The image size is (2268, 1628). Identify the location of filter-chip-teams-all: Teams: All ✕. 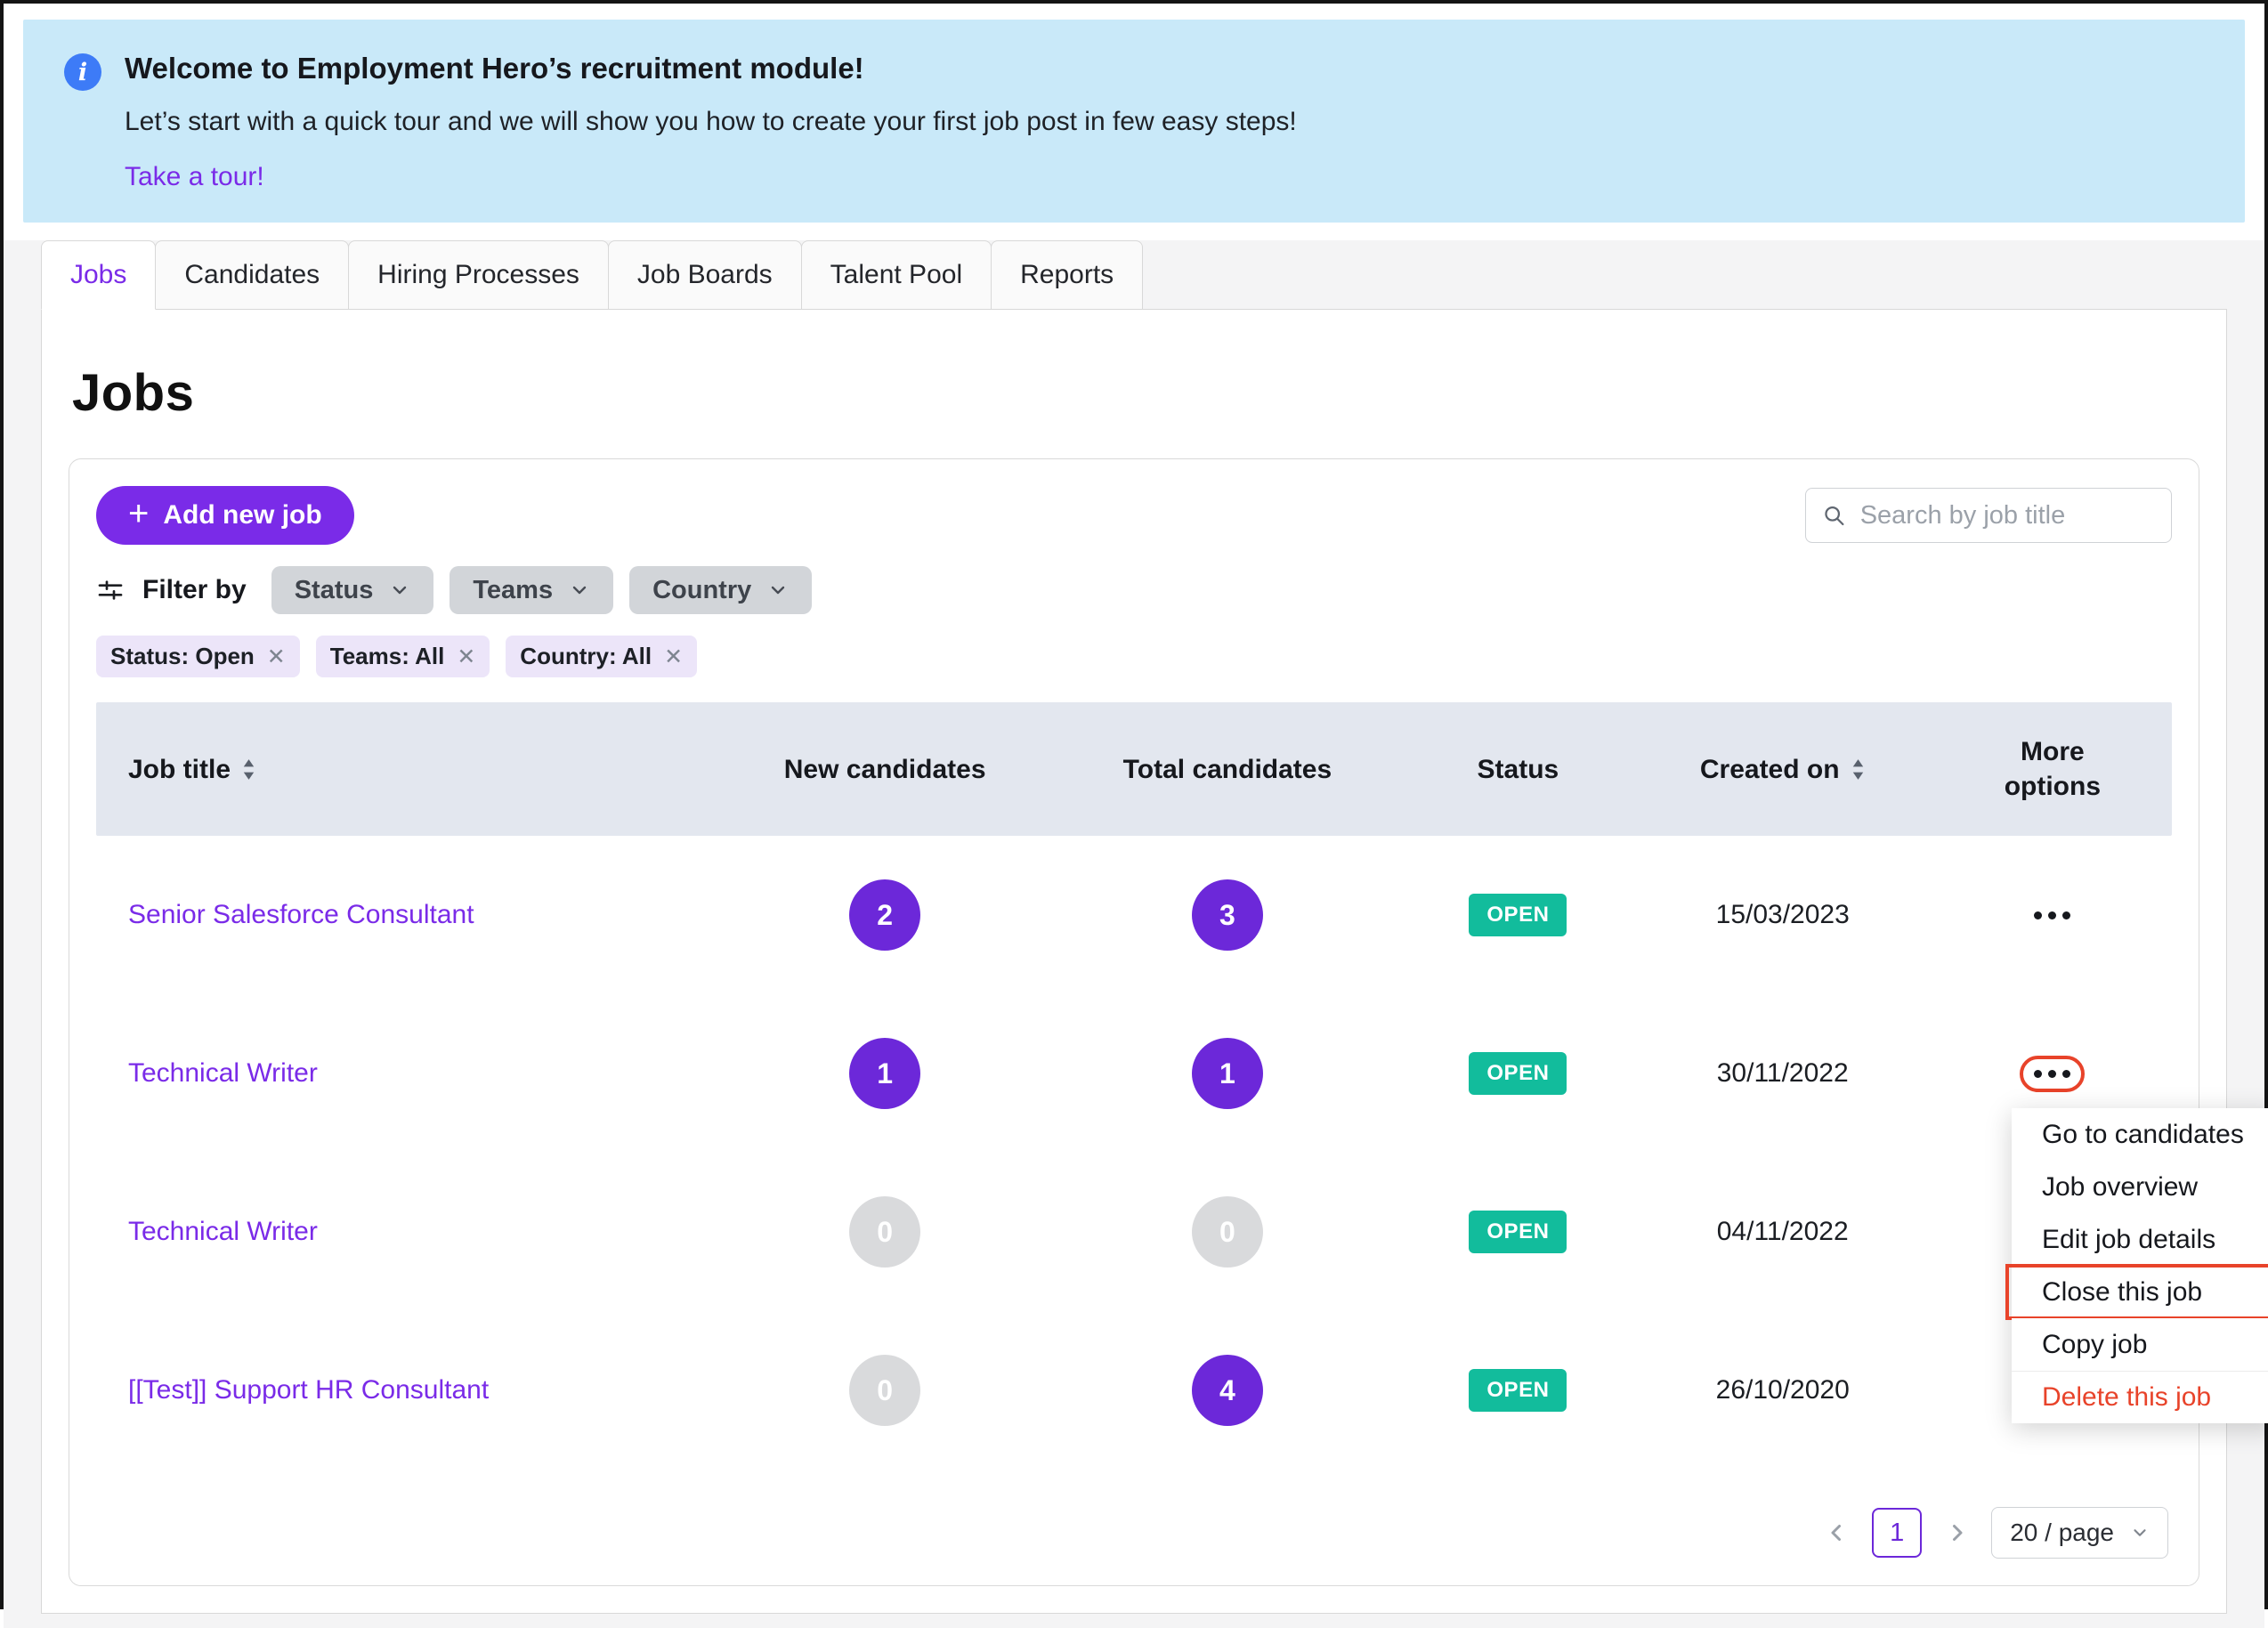
(402, 656).